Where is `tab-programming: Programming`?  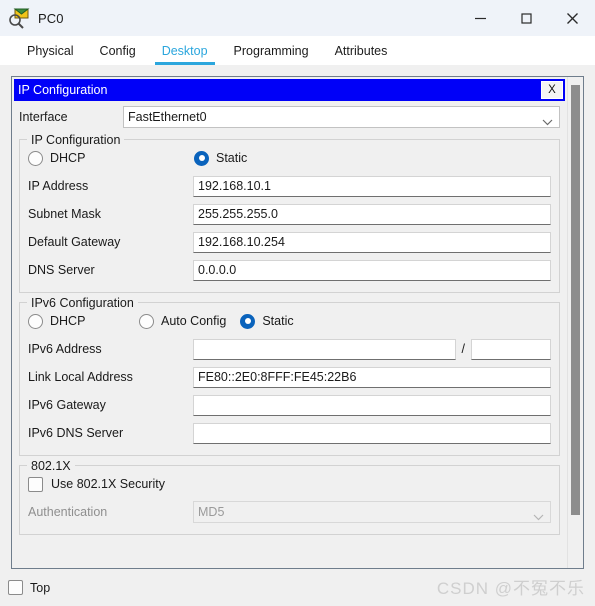 tab-programming: Programming is located at coordinates (271, 50).